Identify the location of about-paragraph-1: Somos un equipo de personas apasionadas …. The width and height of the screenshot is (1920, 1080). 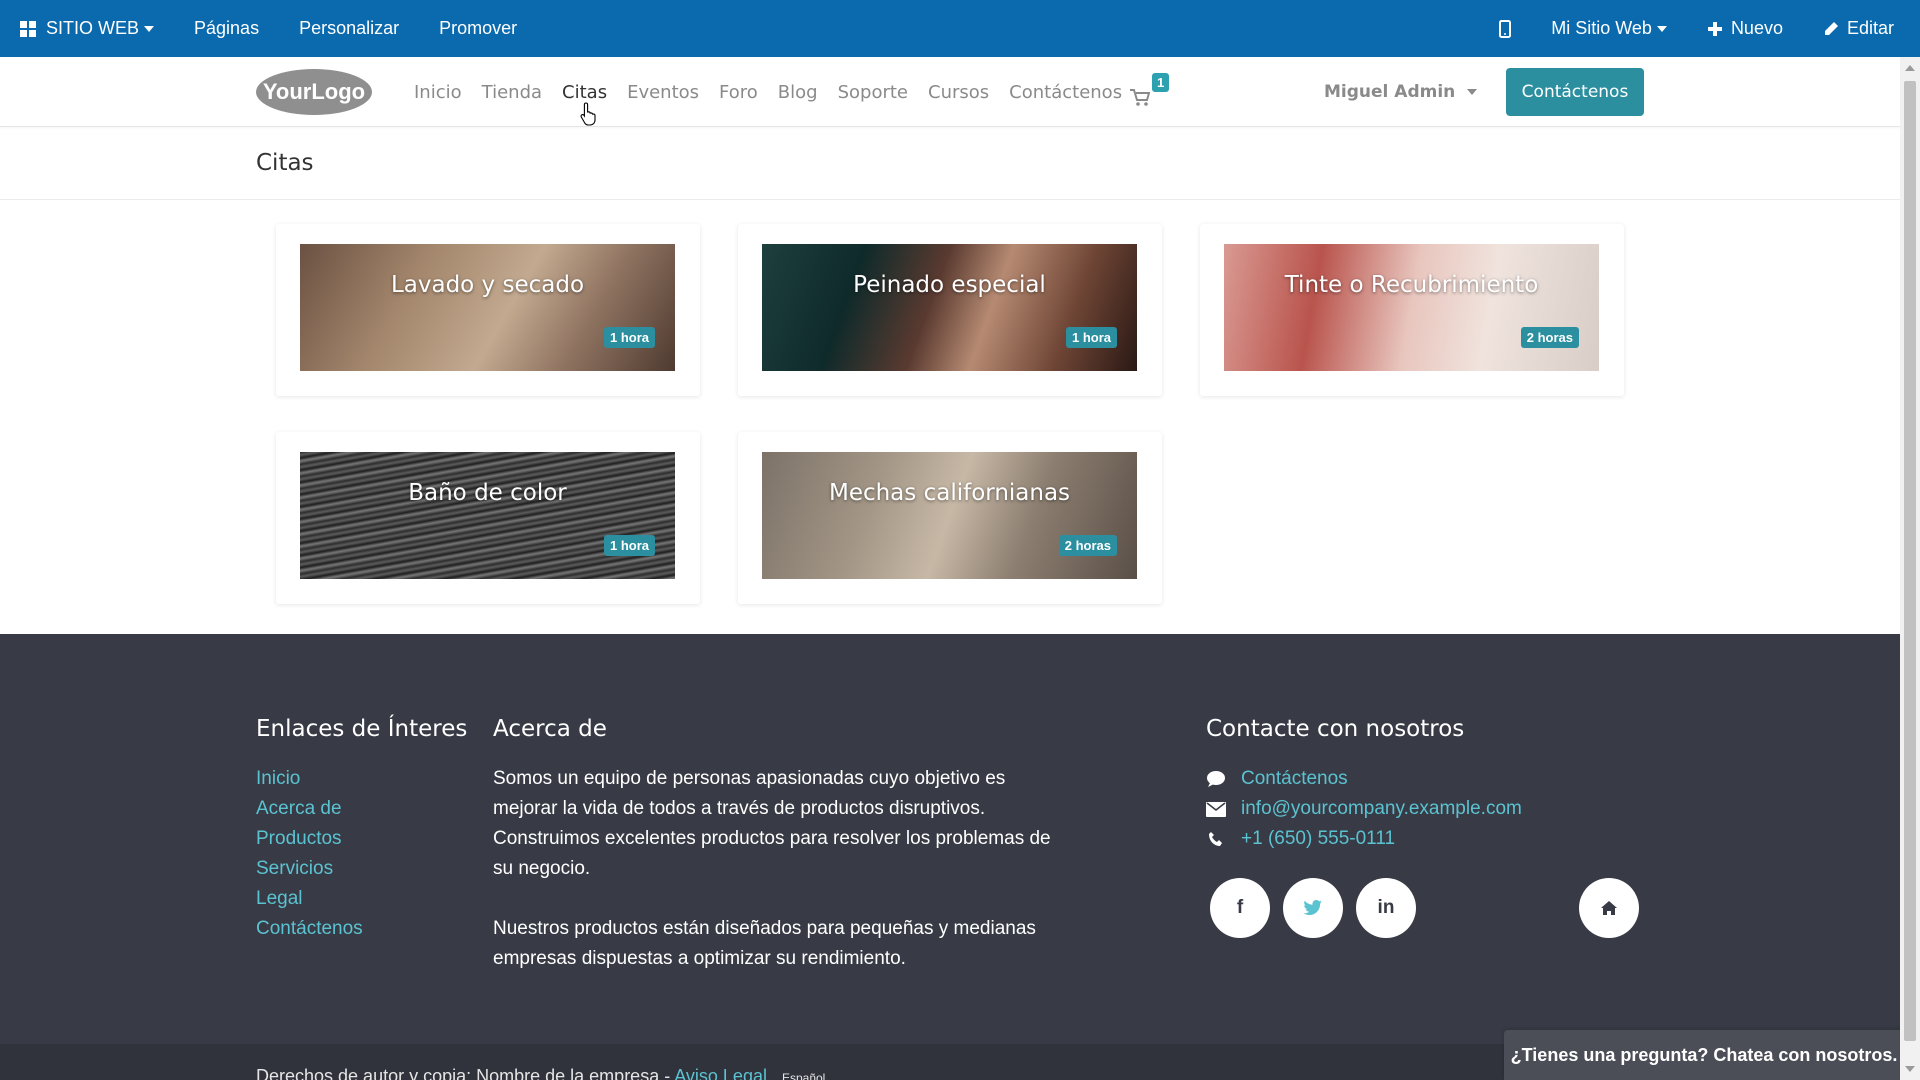
(772, 823).